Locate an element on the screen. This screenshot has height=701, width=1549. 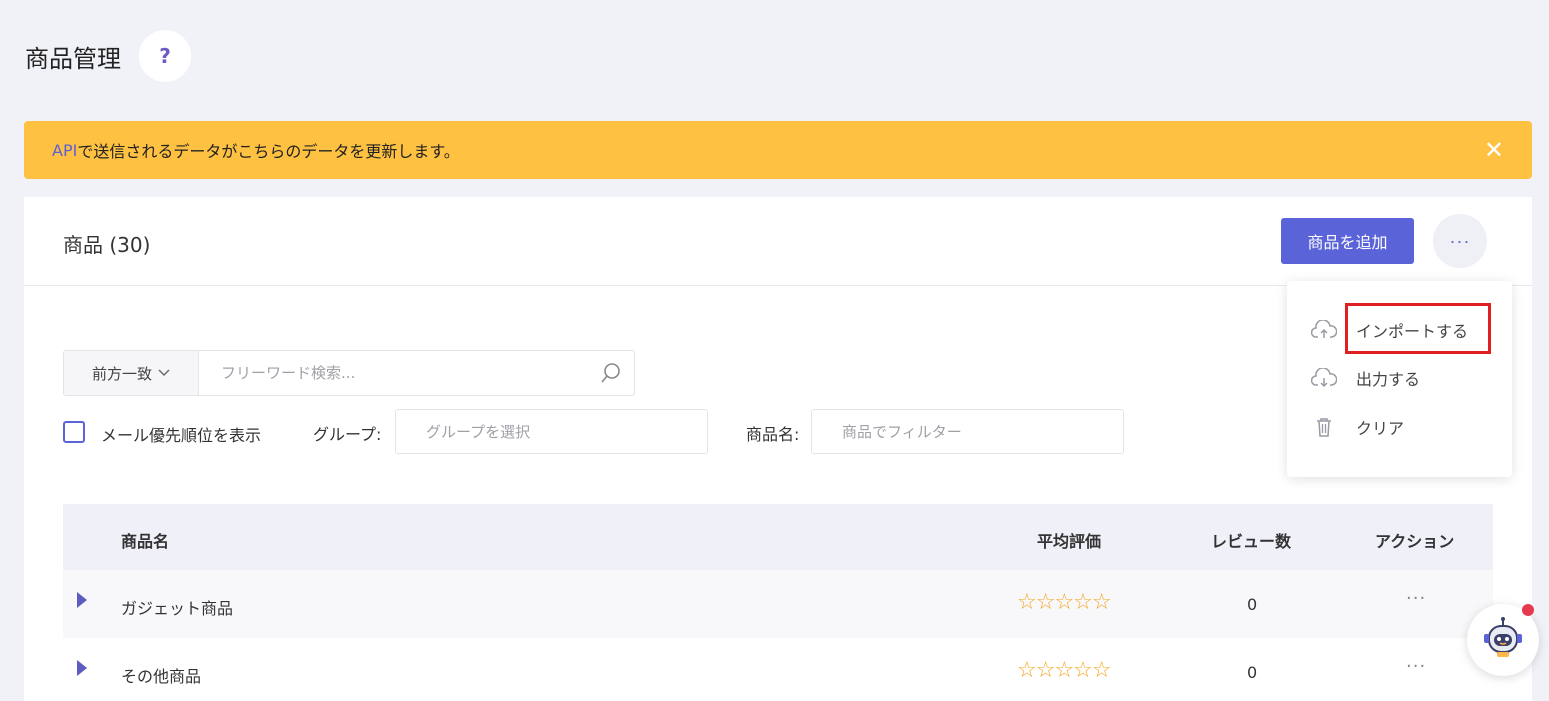
page-header: 商品管理 ? is located at coordinates (108, 56).